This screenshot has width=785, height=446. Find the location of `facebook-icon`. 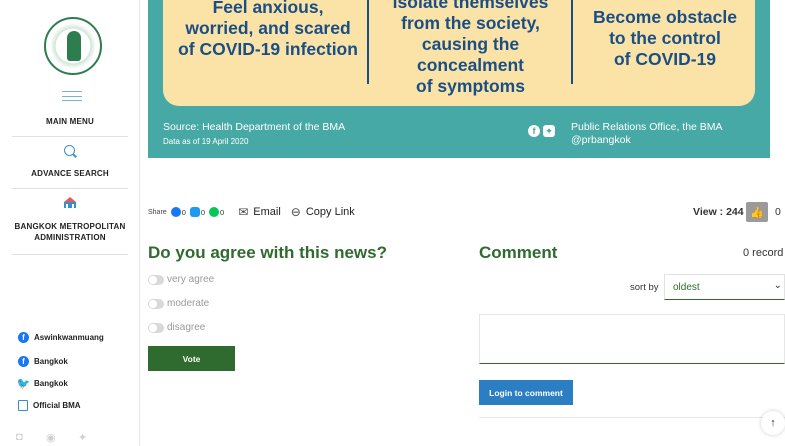

facebook-icon is located at coordinates (175, 212).